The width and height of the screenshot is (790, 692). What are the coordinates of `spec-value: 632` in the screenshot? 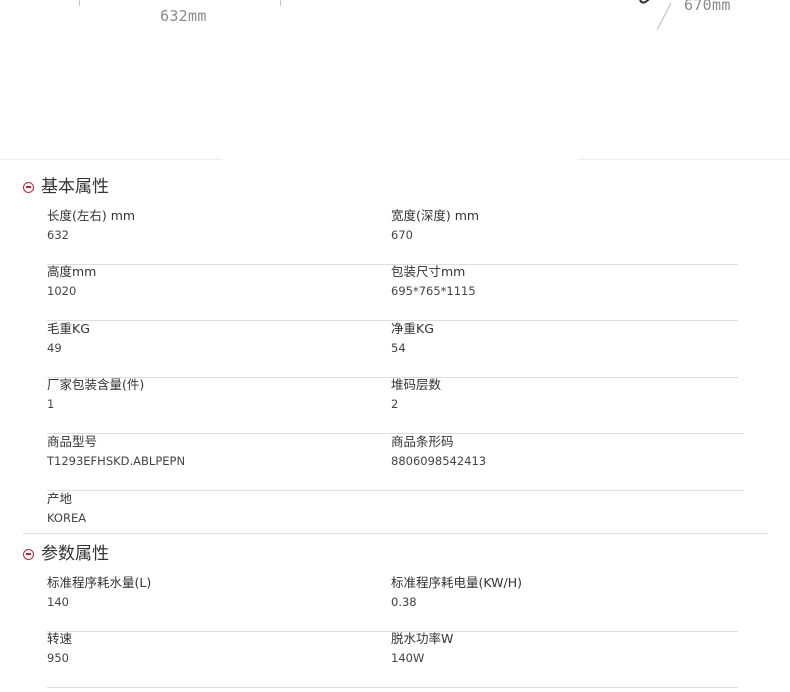 It's located at (58, 235).